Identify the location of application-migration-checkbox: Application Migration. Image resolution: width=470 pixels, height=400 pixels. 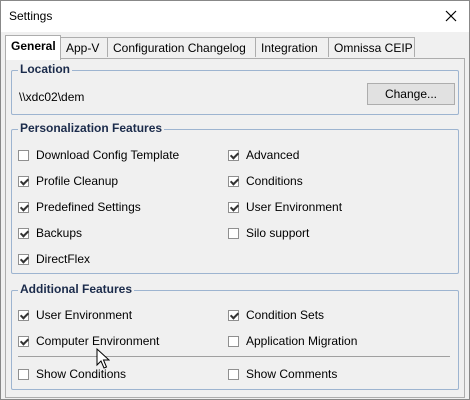
(292, 341).